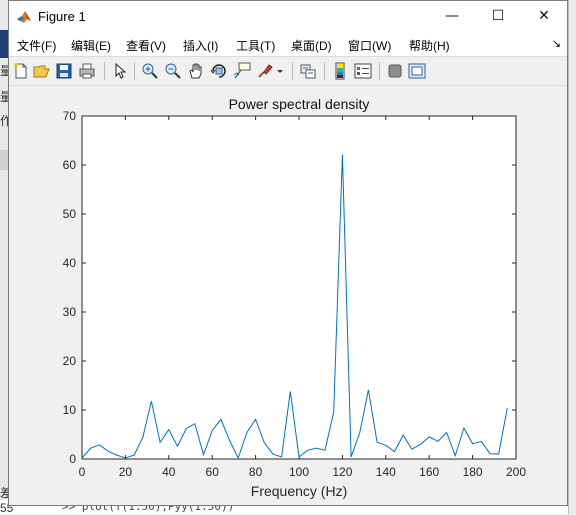 This screenshot has width=576, height=515. Describe the element at coordinates (70, 116) in the screenshot. I see `y-tick-label: 70` at that location.